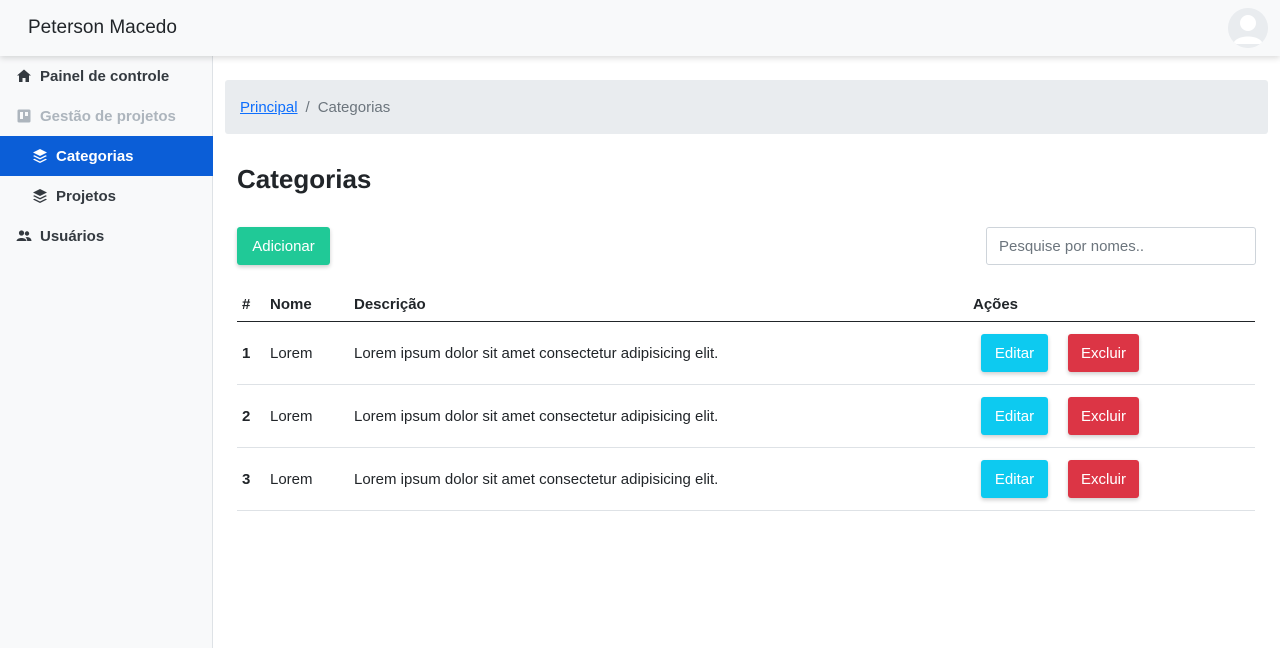  Describe the element at coordinates (246, 416) in the screenshot. I see `row-id: 2` at that location.